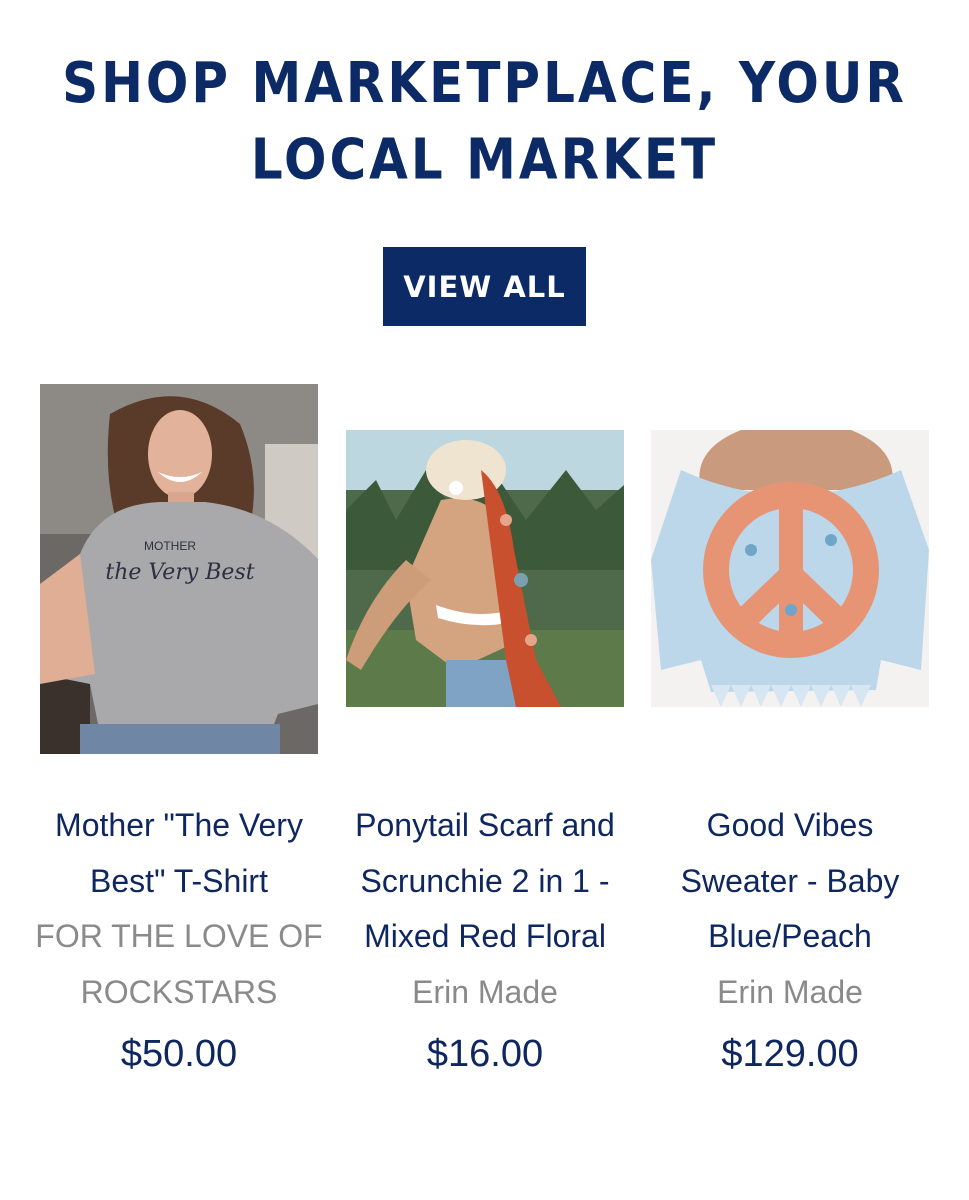  I want to click on product-price: $50.00, so click(179, 1054).